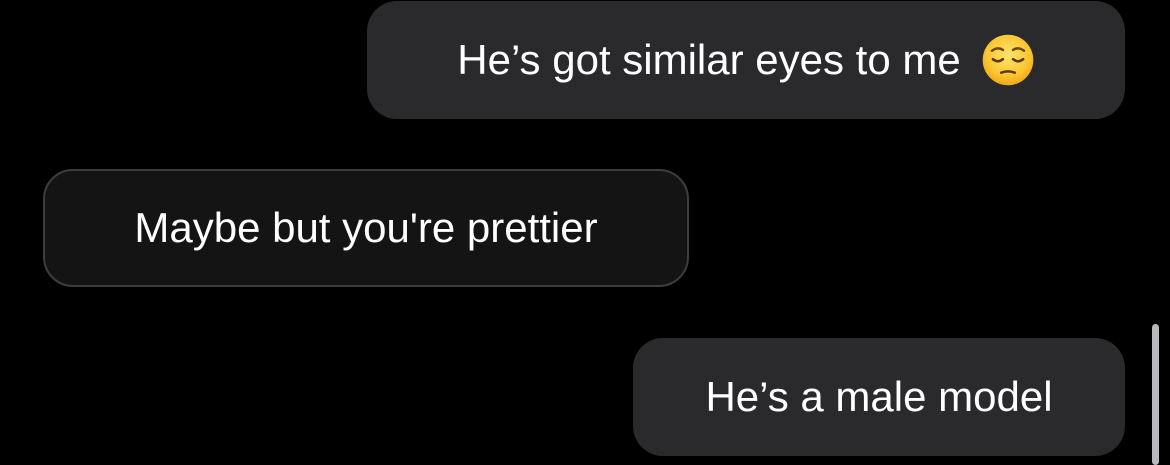  I want to click on message-text: Maybe but you're prettier, so click(366, 227).